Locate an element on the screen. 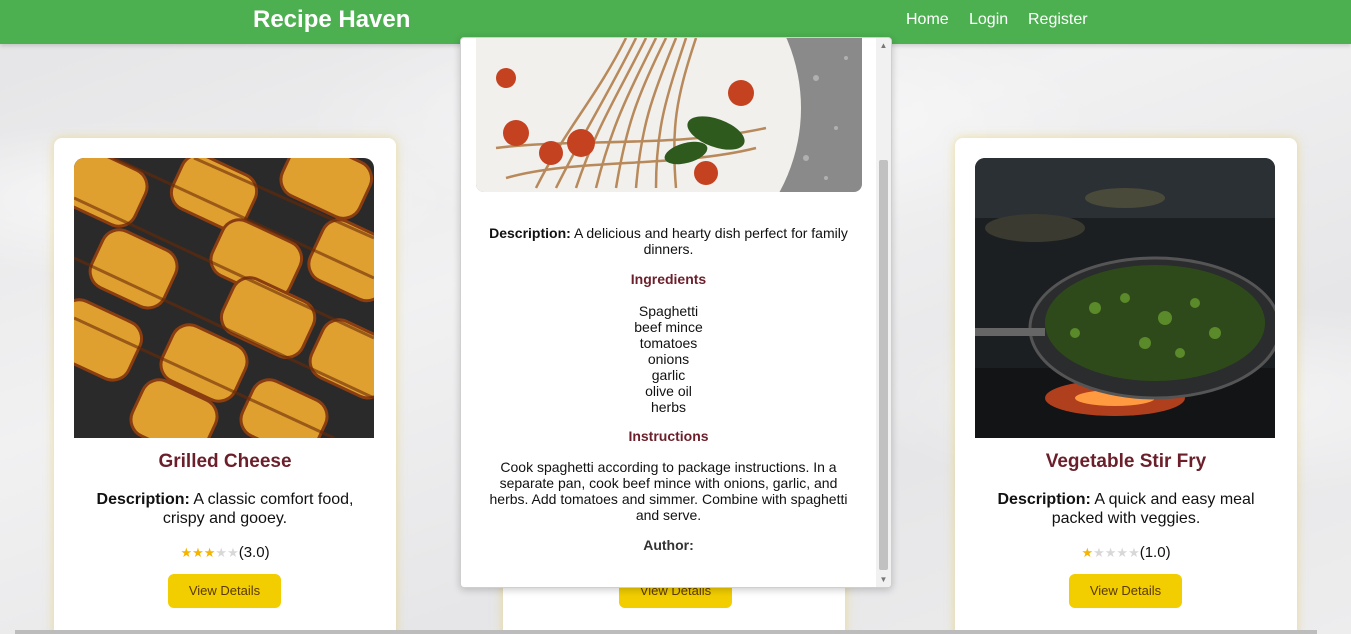 The width and height of the screenshot is (1351, 634). ingredient-item: onions is located at coordinates (668, 359).